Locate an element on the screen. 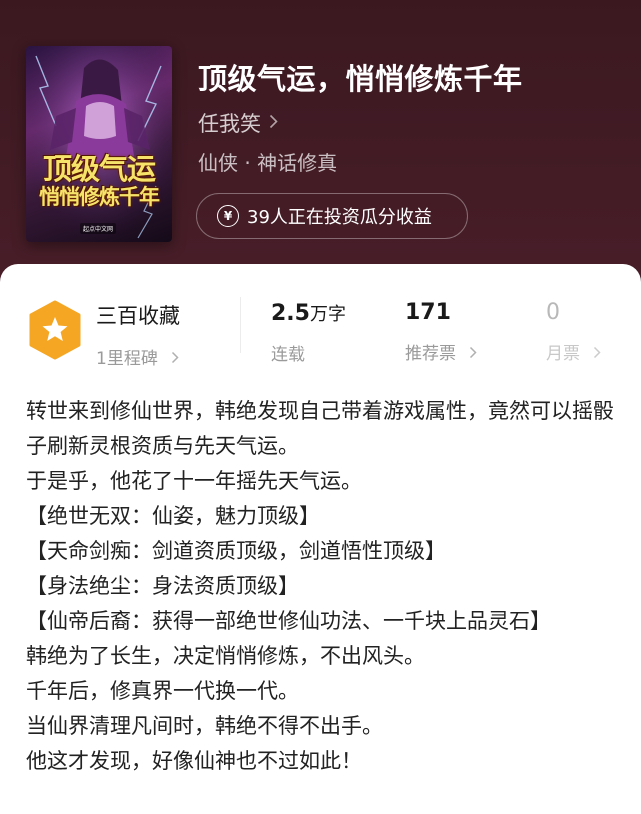 Image resolution: width=641 pixels, height=814 pixels. monthly-ticket-stat: 0 月票 is located at coordinates (573, 332).